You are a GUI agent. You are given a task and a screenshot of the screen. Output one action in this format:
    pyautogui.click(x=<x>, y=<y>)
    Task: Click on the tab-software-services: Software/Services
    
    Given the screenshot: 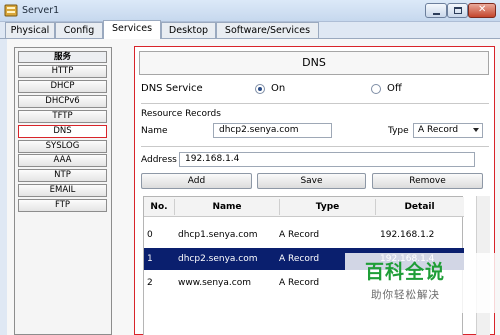 What is the action you would take?
    pyautogui.click(x=267, y=30)
    